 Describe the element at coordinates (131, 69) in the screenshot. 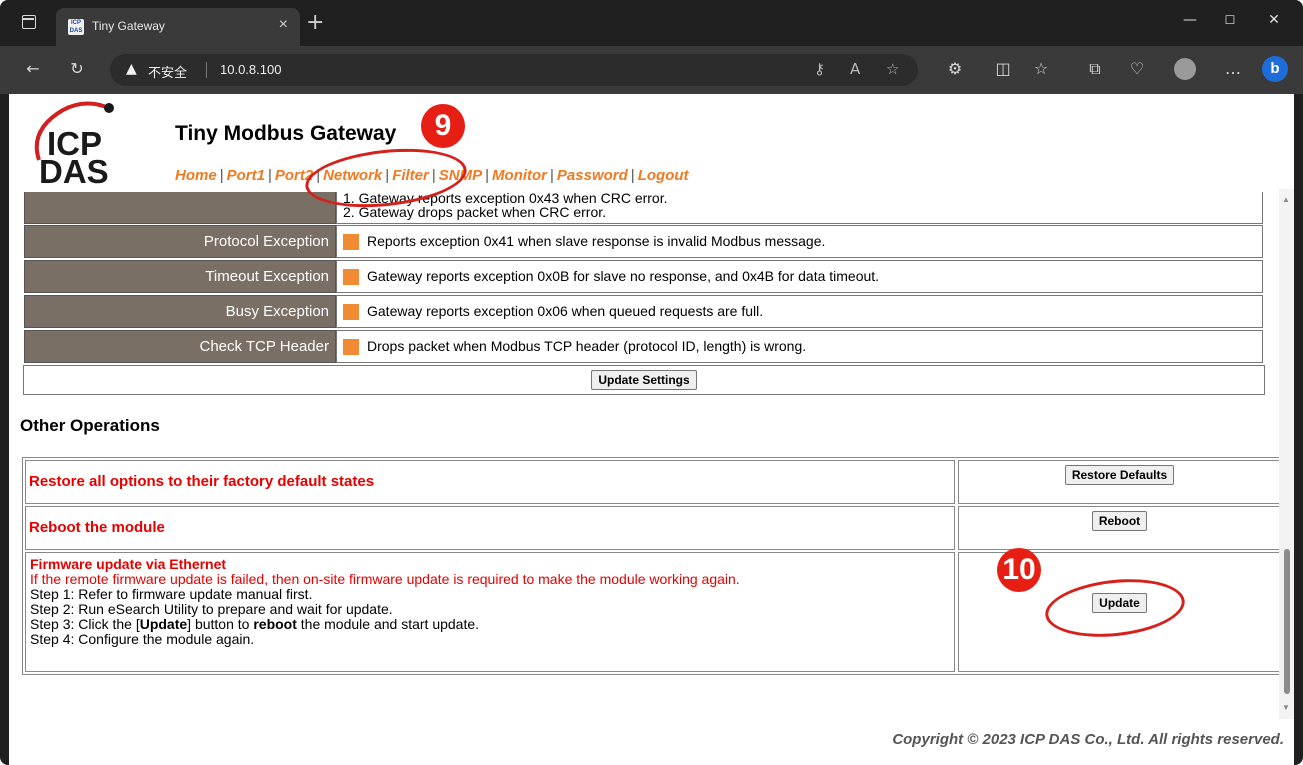

I see `warning-icon: ▲` at that location.